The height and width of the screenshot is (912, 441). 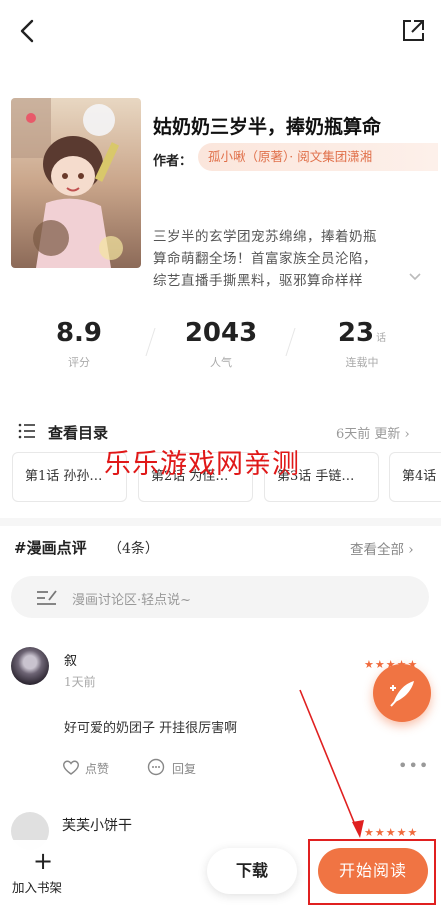 I want to click on review-stars: ★★★★★, so click(x=391, y=832).